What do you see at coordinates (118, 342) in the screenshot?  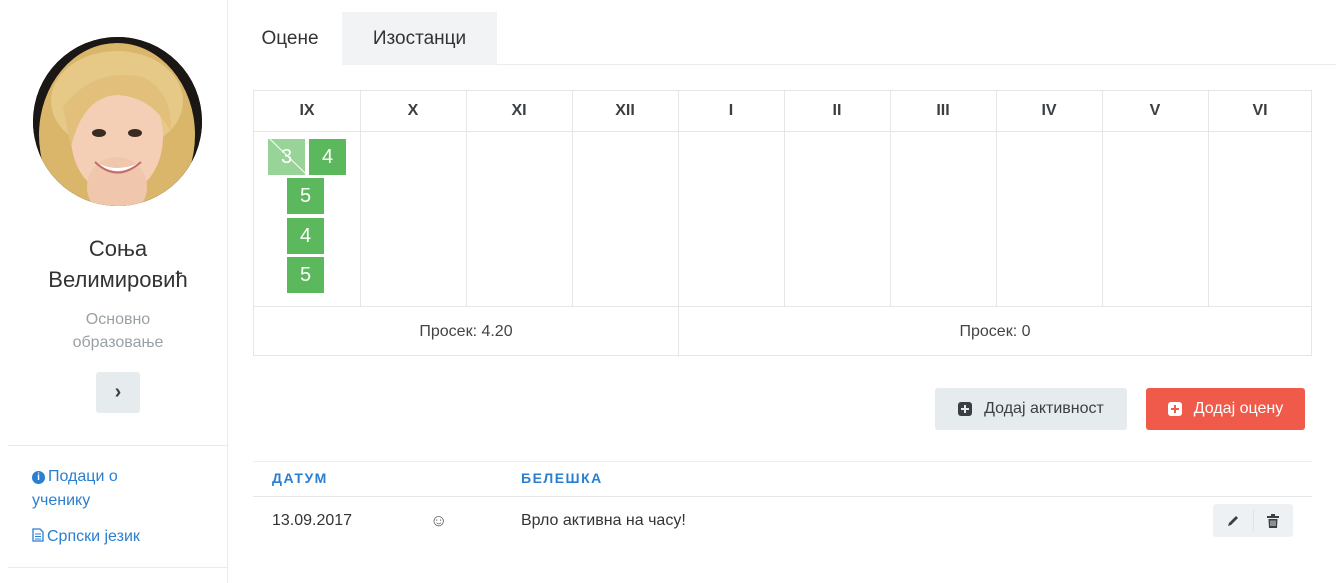 I see `student-program-line: образовање` at bounding box center [118, 342].